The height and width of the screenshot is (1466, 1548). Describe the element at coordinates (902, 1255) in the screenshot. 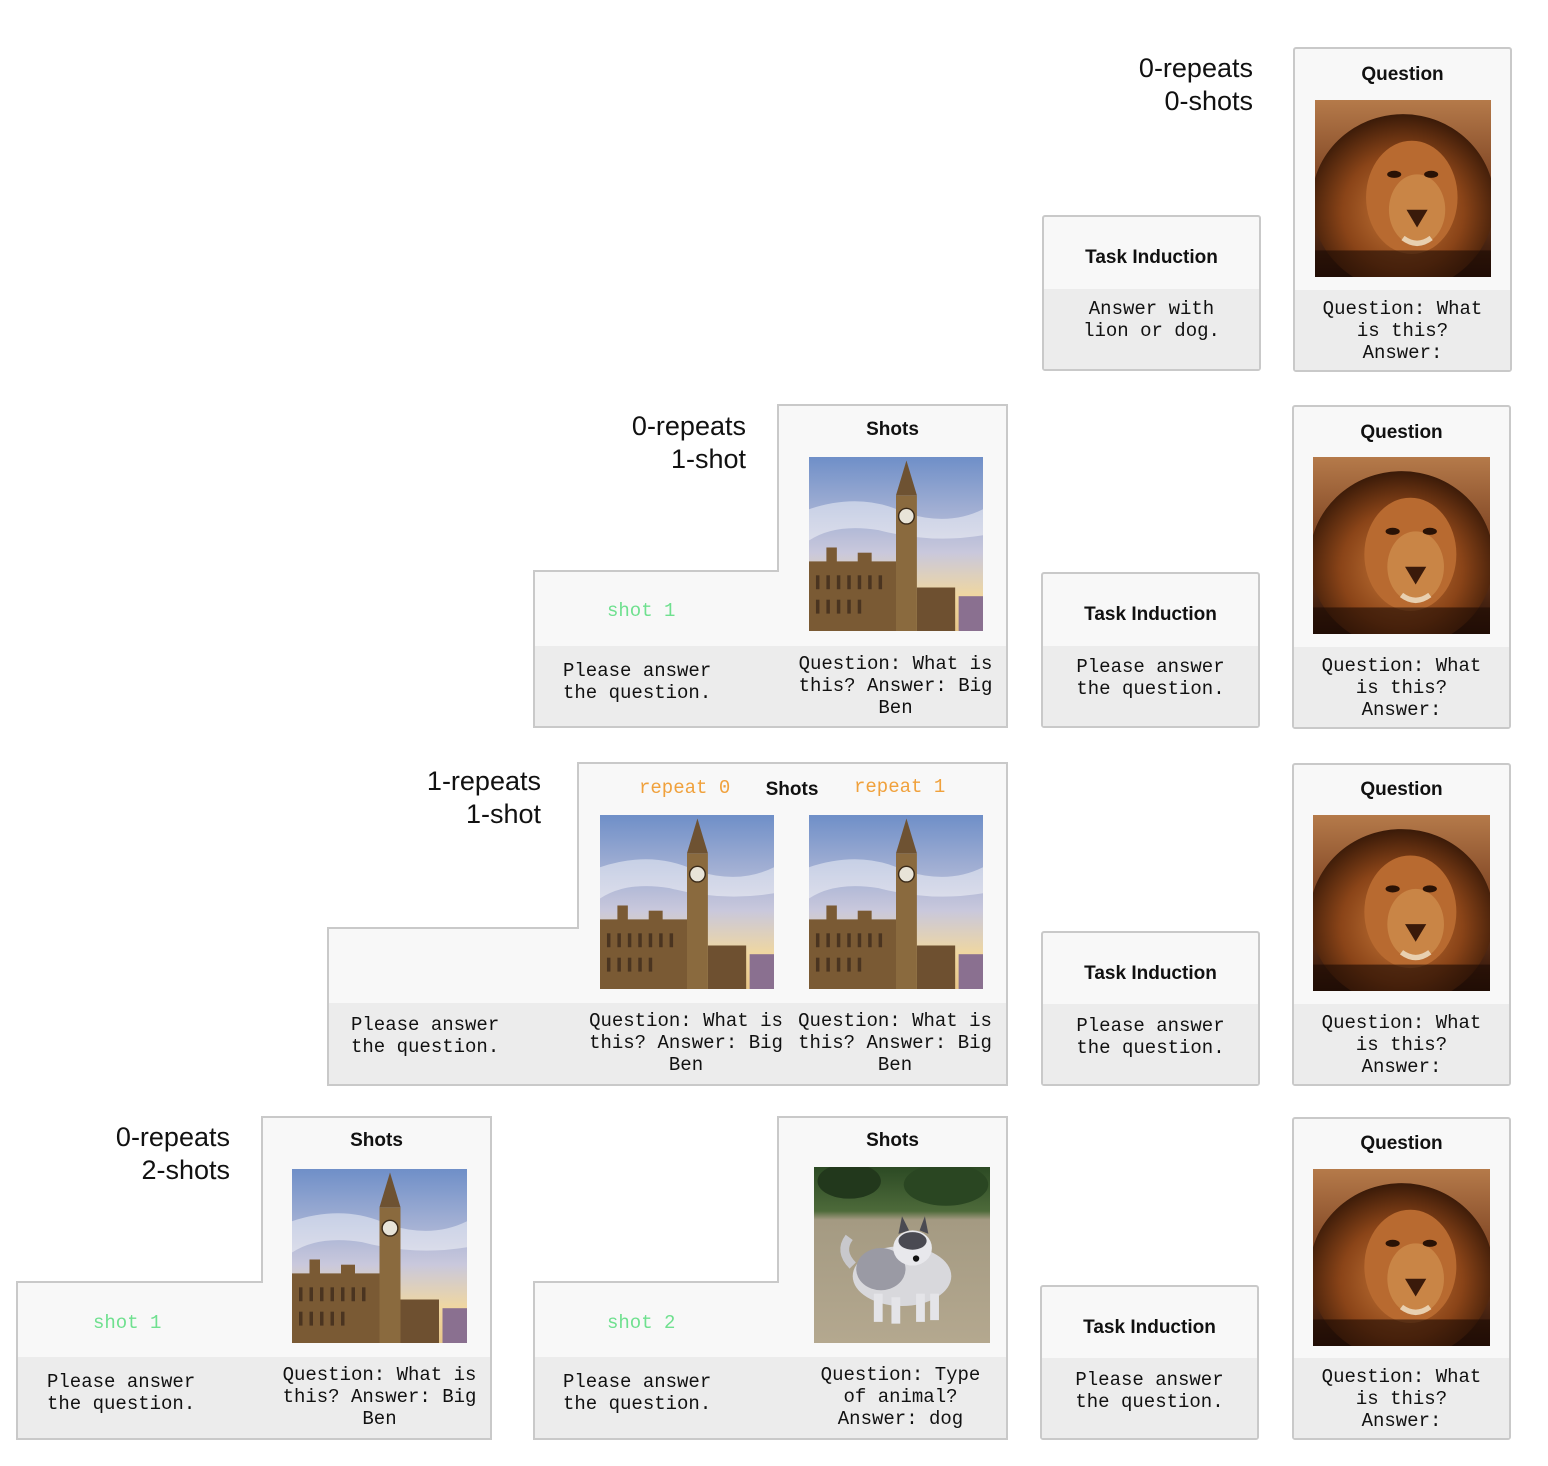

I see `dog-image` at that location.